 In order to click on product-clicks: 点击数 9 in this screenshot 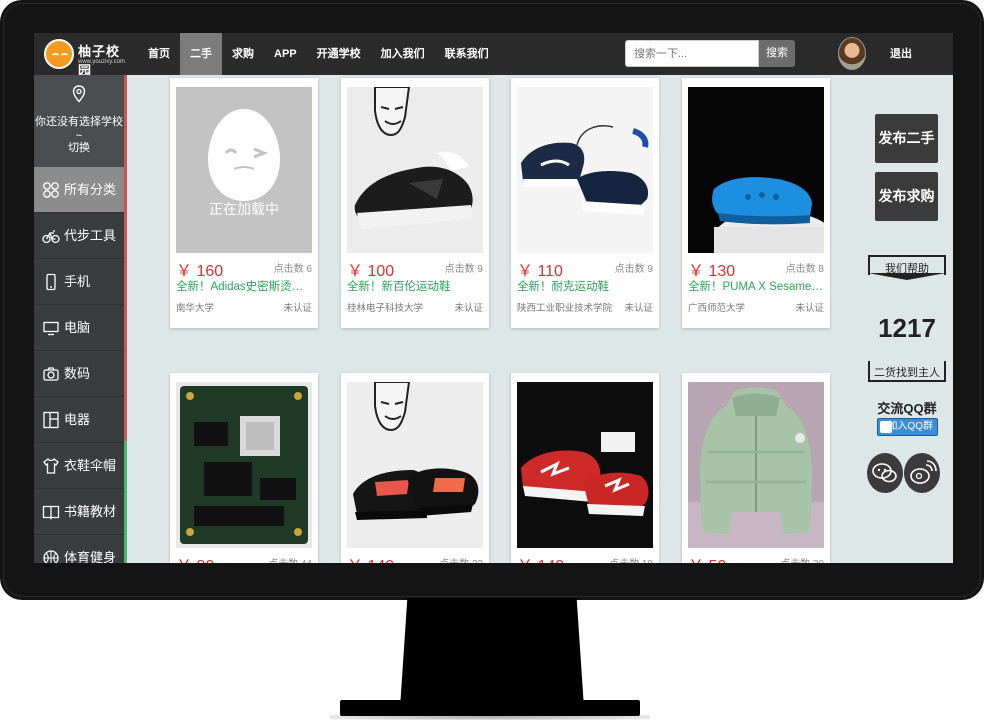, I will do `click(633, 269)`.